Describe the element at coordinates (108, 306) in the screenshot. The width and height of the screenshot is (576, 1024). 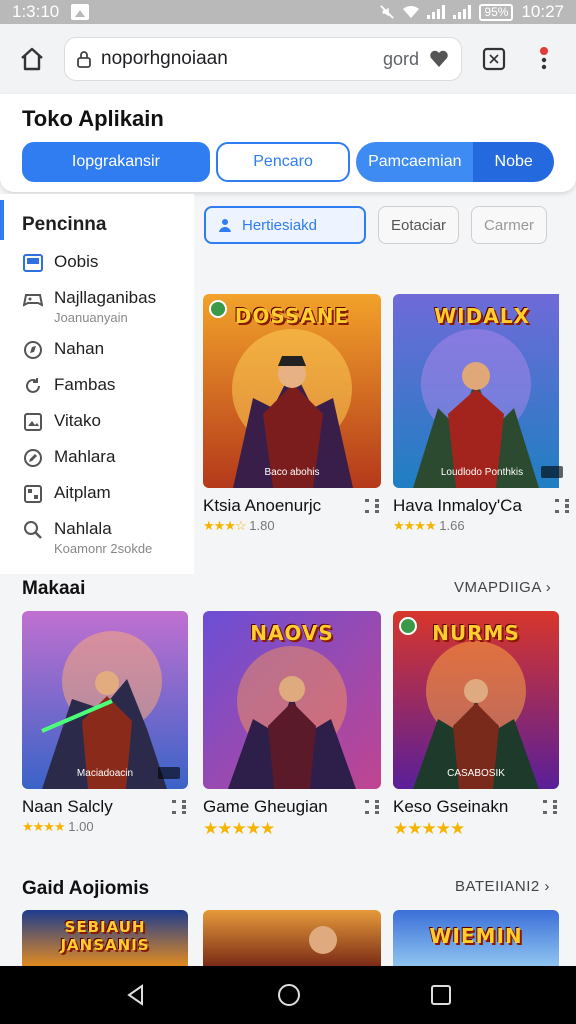
I see `sidebar-item-1: Najllaganibas Joanuanyain` at that location.